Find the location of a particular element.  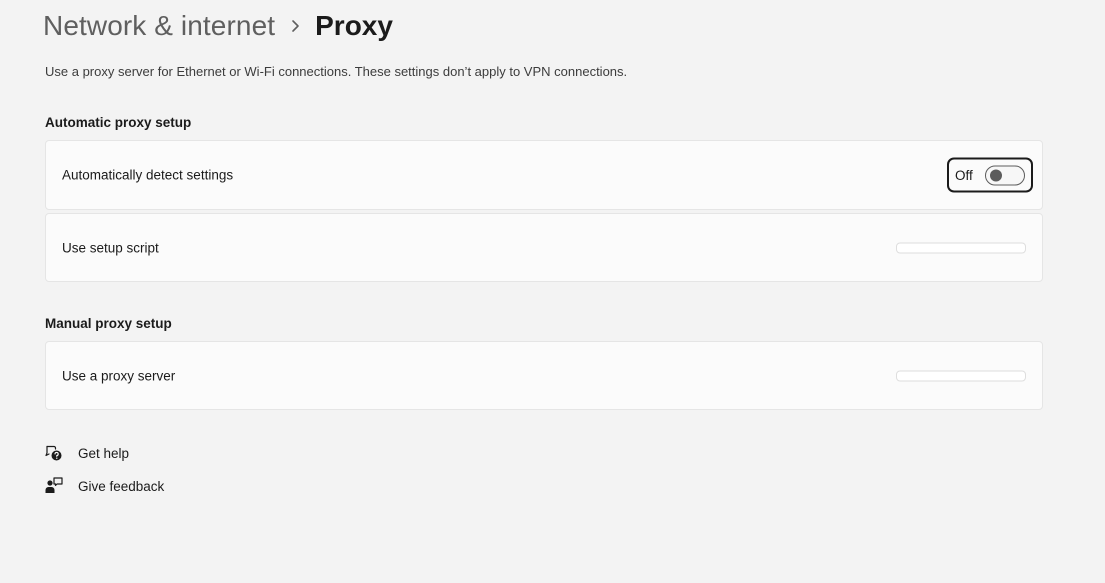

get-help-icon is located at coordinates (54, 453).